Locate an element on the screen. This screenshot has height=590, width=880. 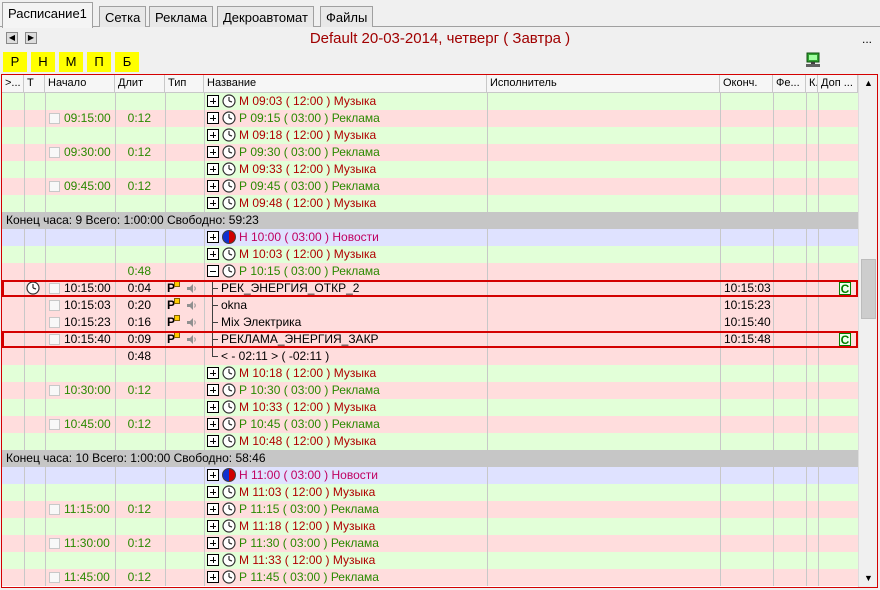
vertical-scrollbar: ▲ ▼ is located at coordinates (867, 331).